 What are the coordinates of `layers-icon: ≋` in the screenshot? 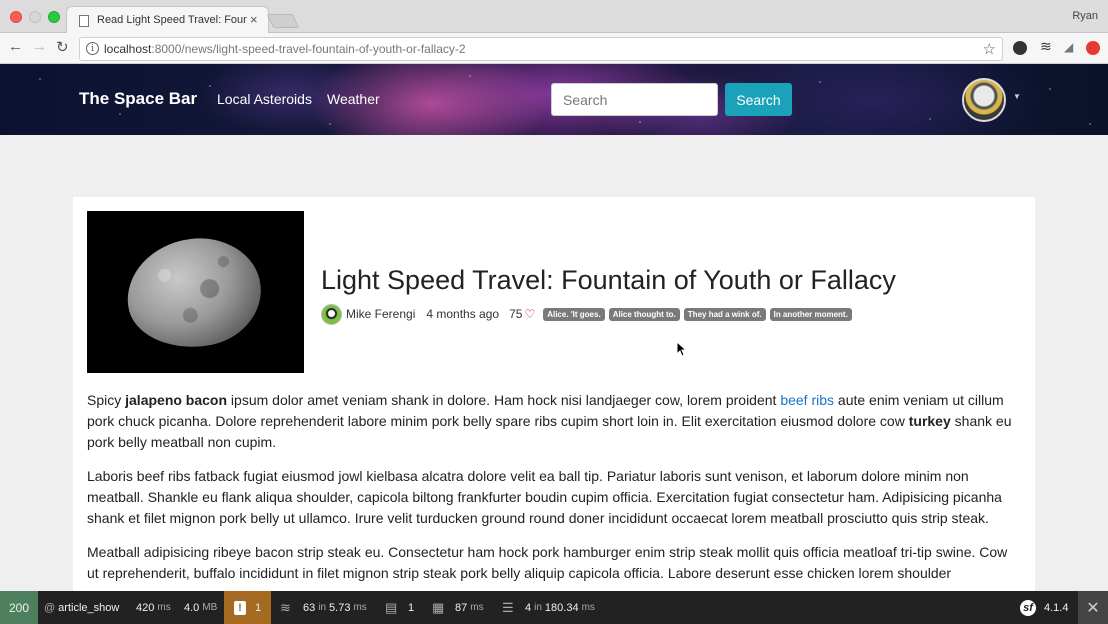 It's located at (285, 607).